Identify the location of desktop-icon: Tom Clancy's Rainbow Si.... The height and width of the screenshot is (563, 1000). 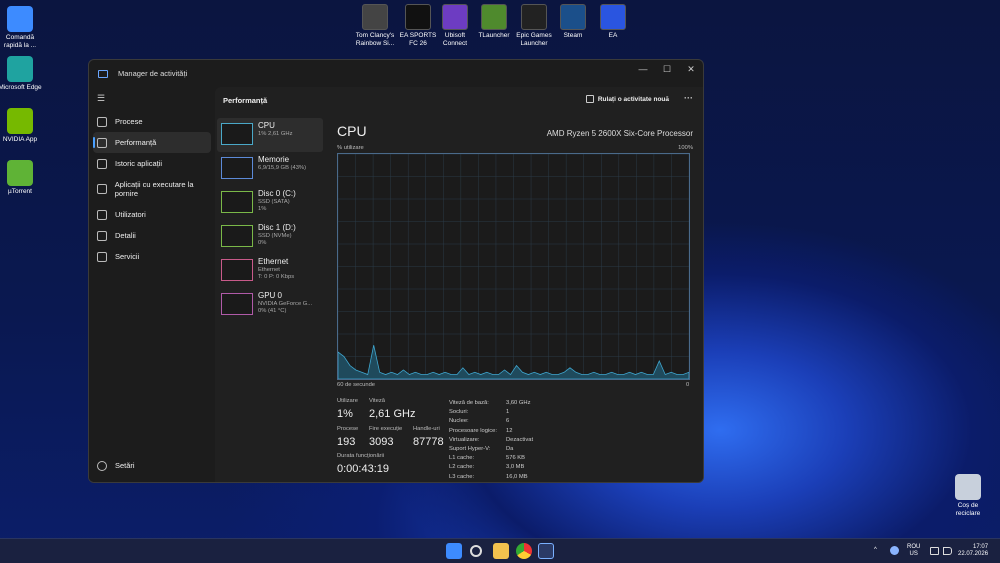
(375, 26).